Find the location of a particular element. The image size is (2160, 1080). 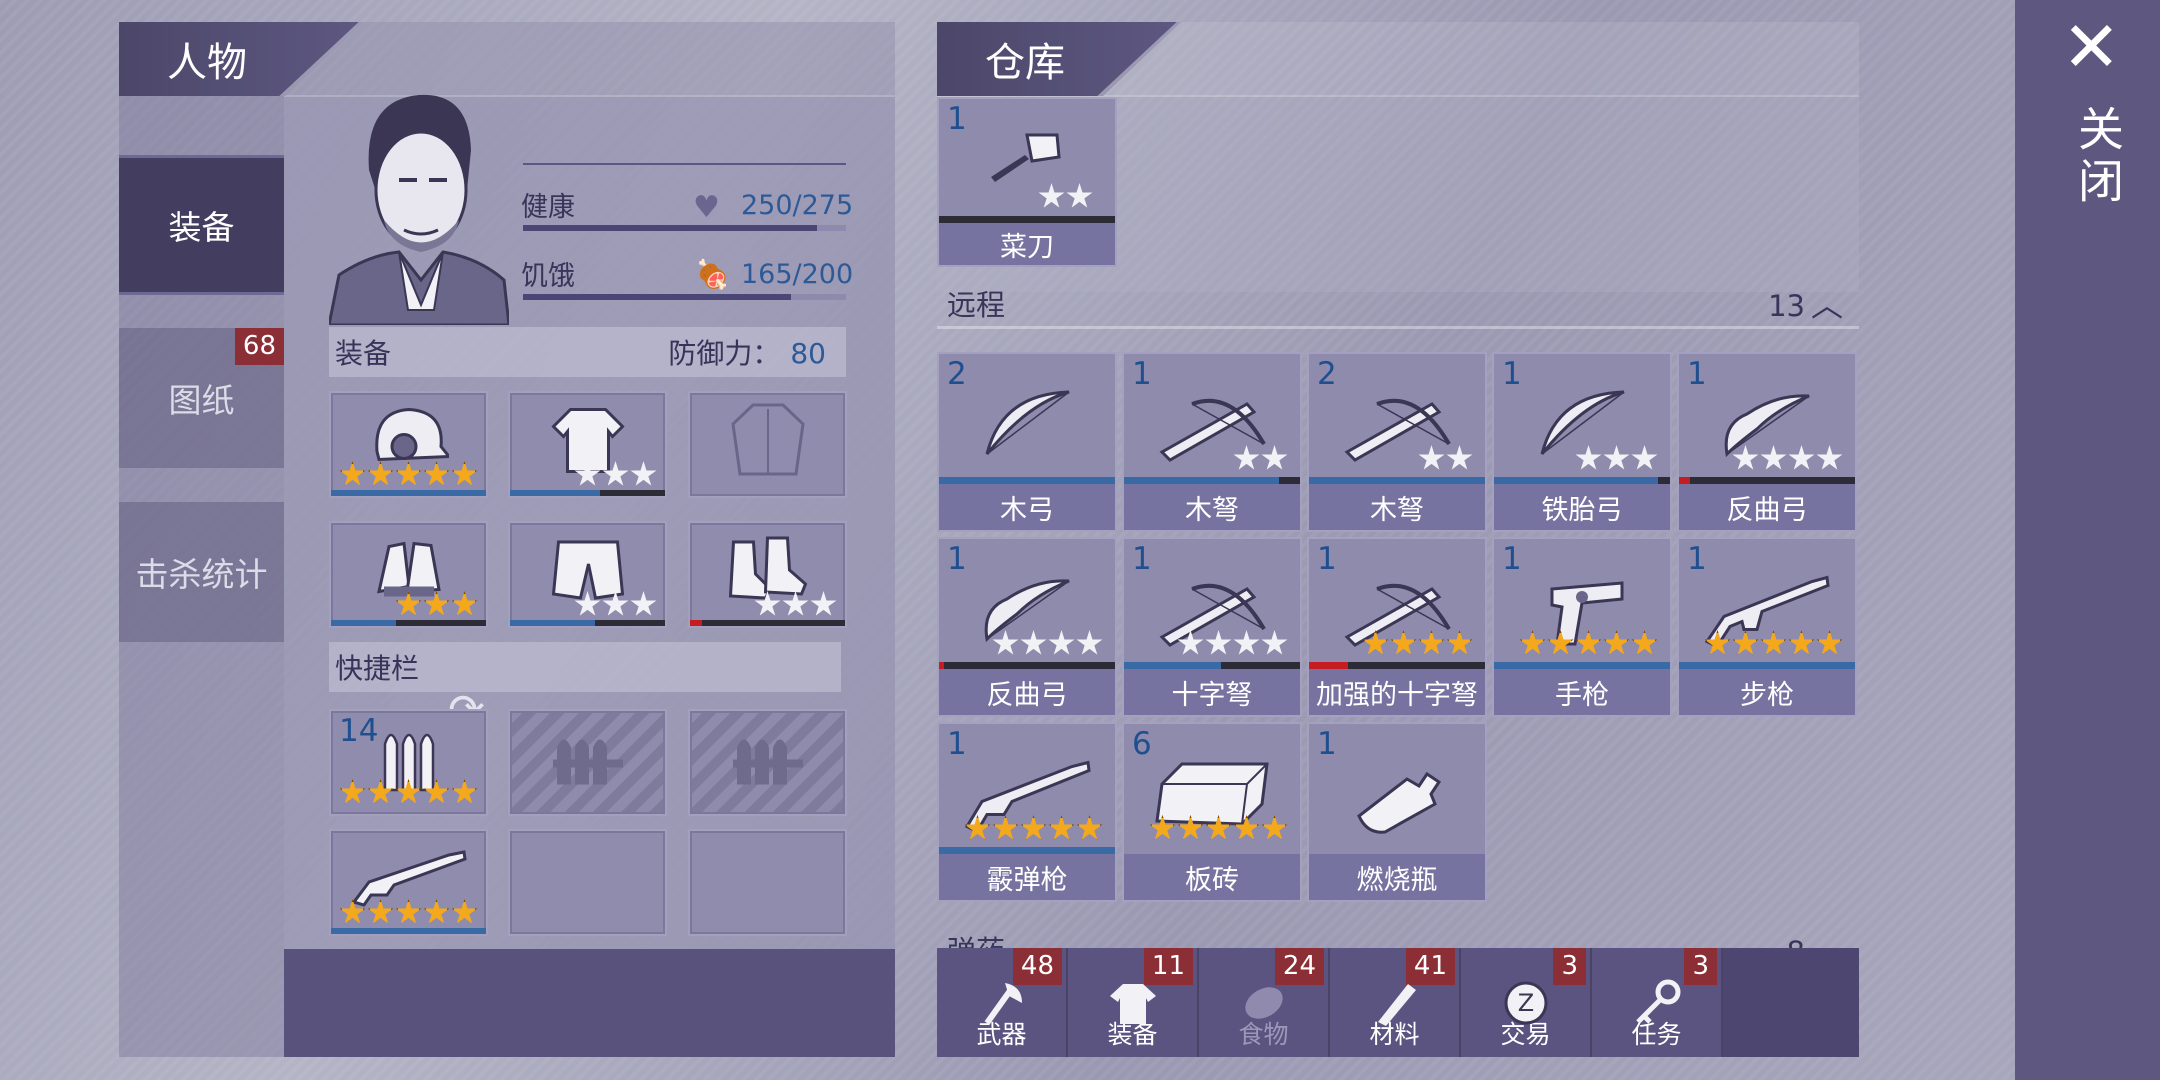

equip-slot-outer is located at coordinates (767, 444).